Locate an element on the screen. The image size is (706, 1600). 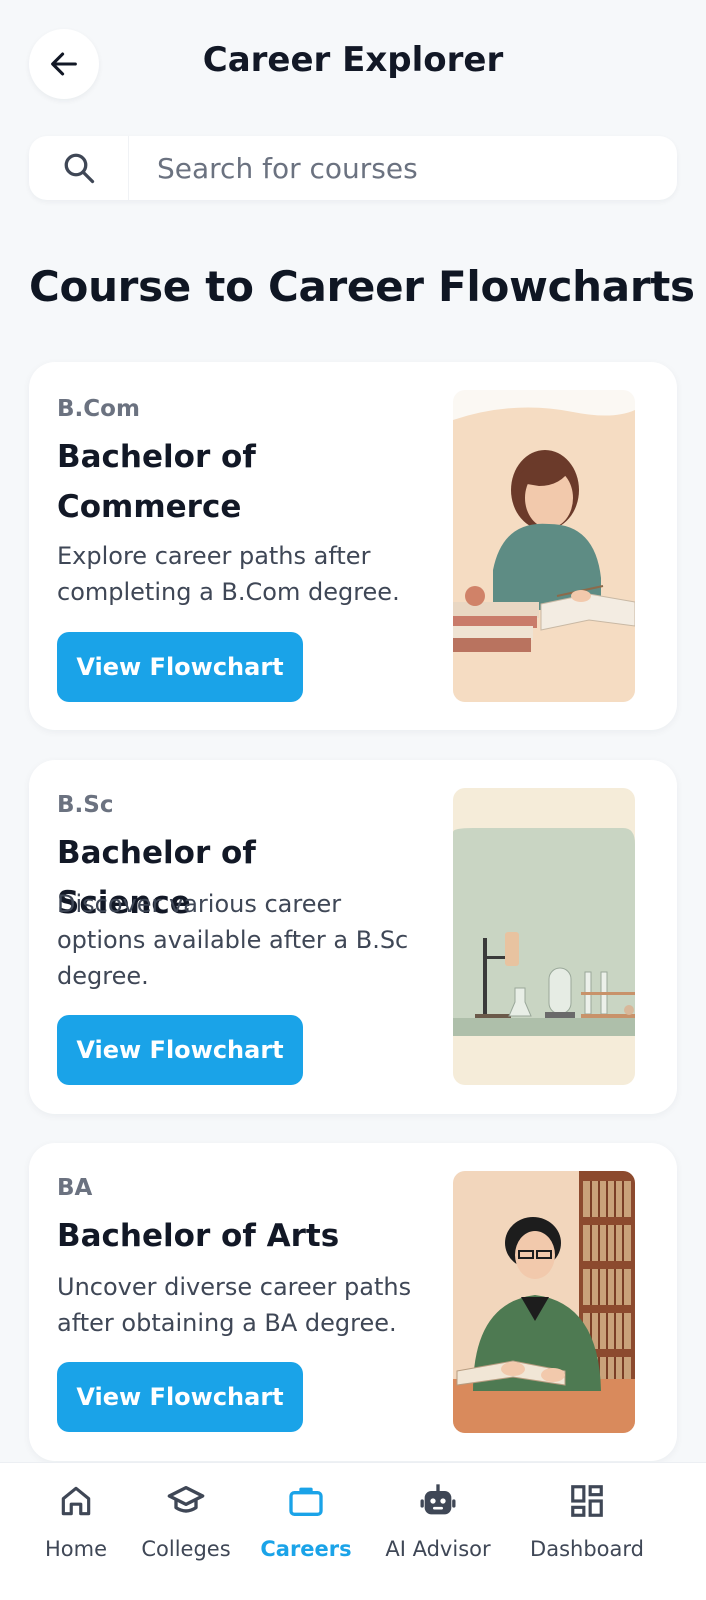
page-title: Career Explorer is located at coordinates (353, 60).